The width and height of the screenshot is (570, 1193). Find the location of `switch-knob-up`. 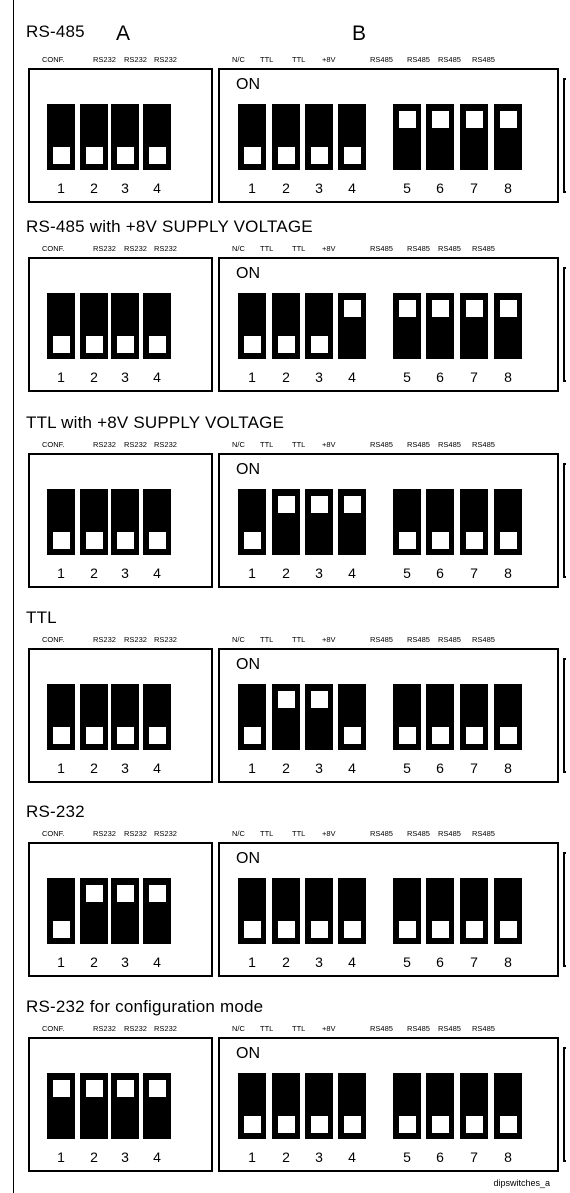

switch-knob-up is located at coordinates (286, 699).